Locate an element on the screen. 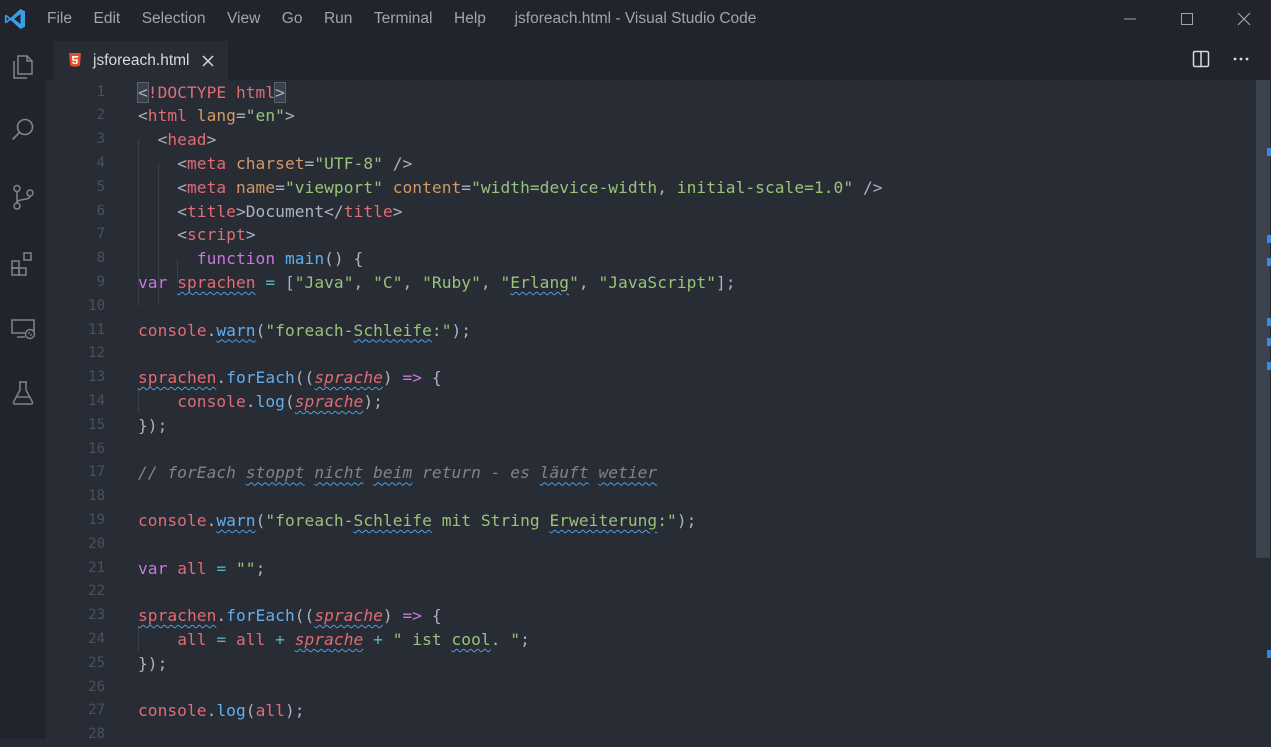 Image resolution: width=1271 pixels, height=747 pixels. code-token: "en" is located at coordinates (265, 116).